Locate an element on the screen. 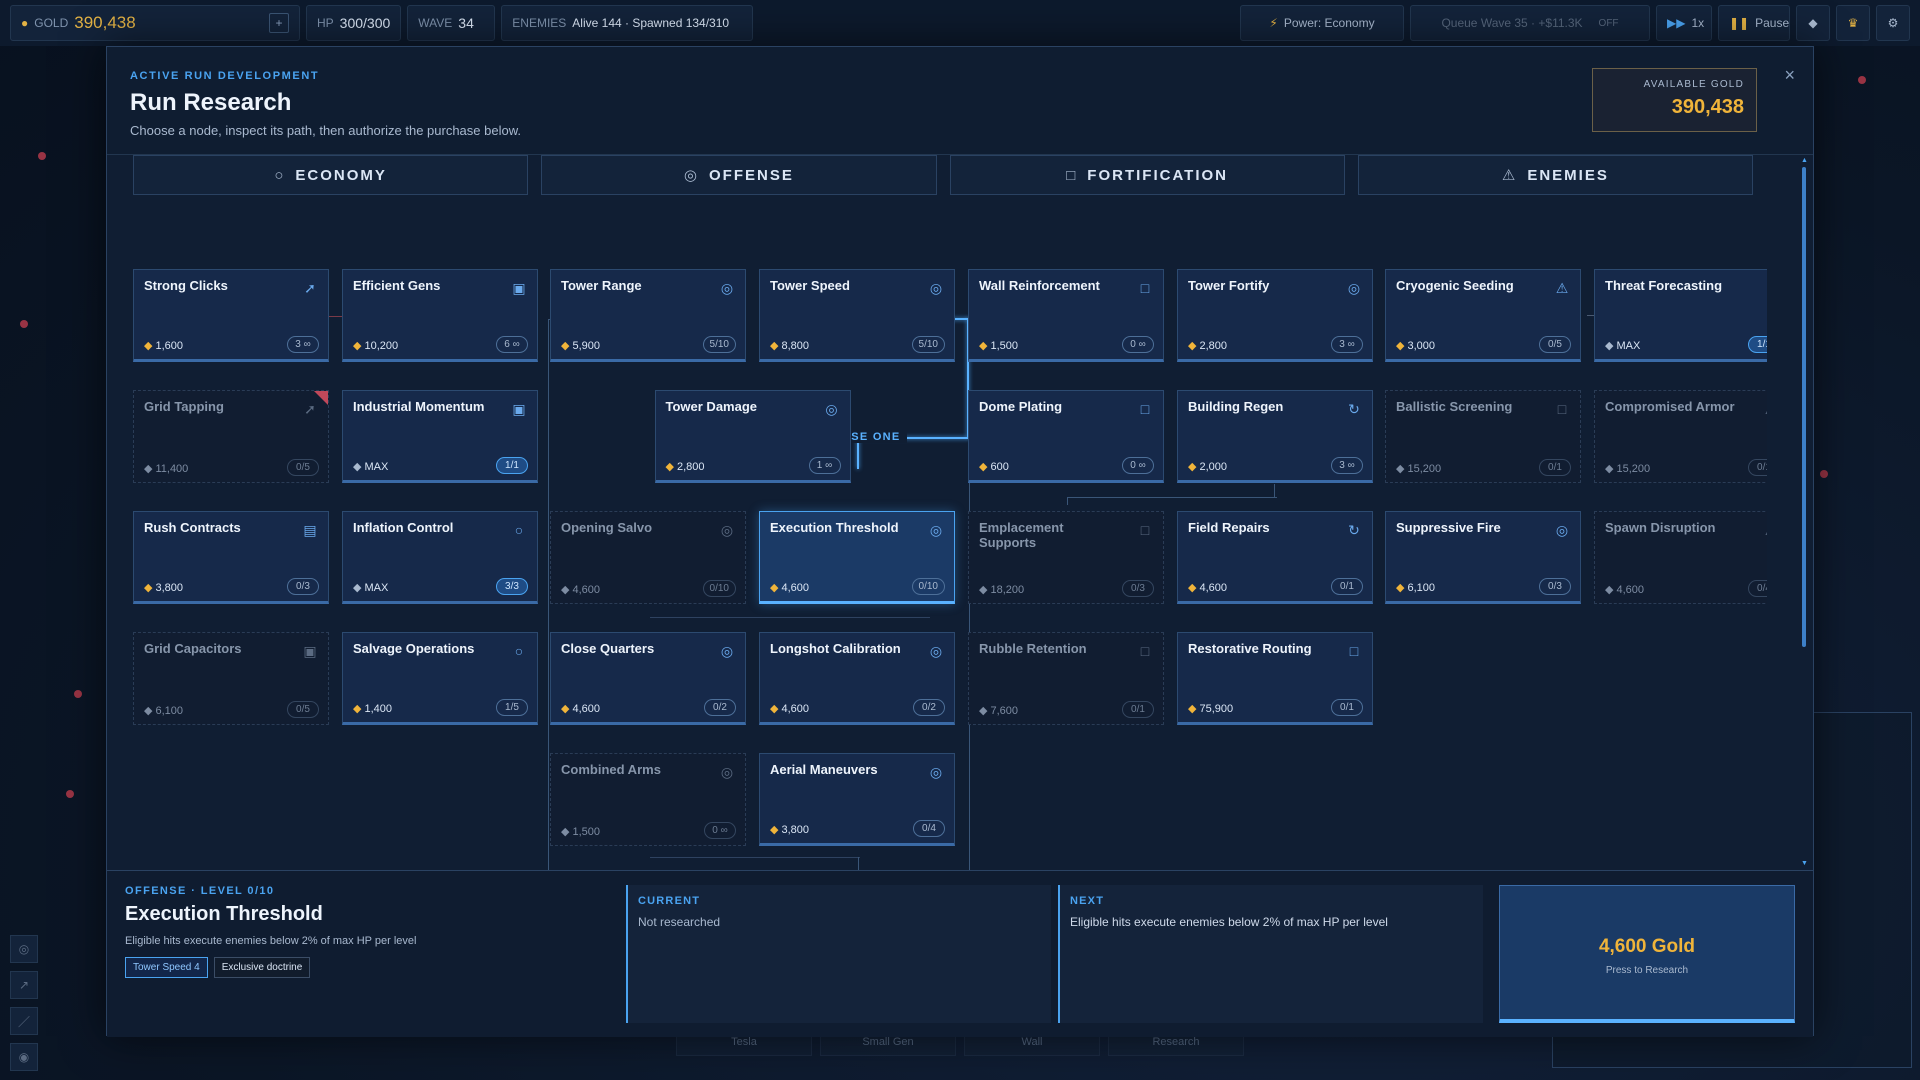  research-node-inflation-control: Inflation Control ○ ◆ MAX 3/3 is located at coordinates (440, 557).